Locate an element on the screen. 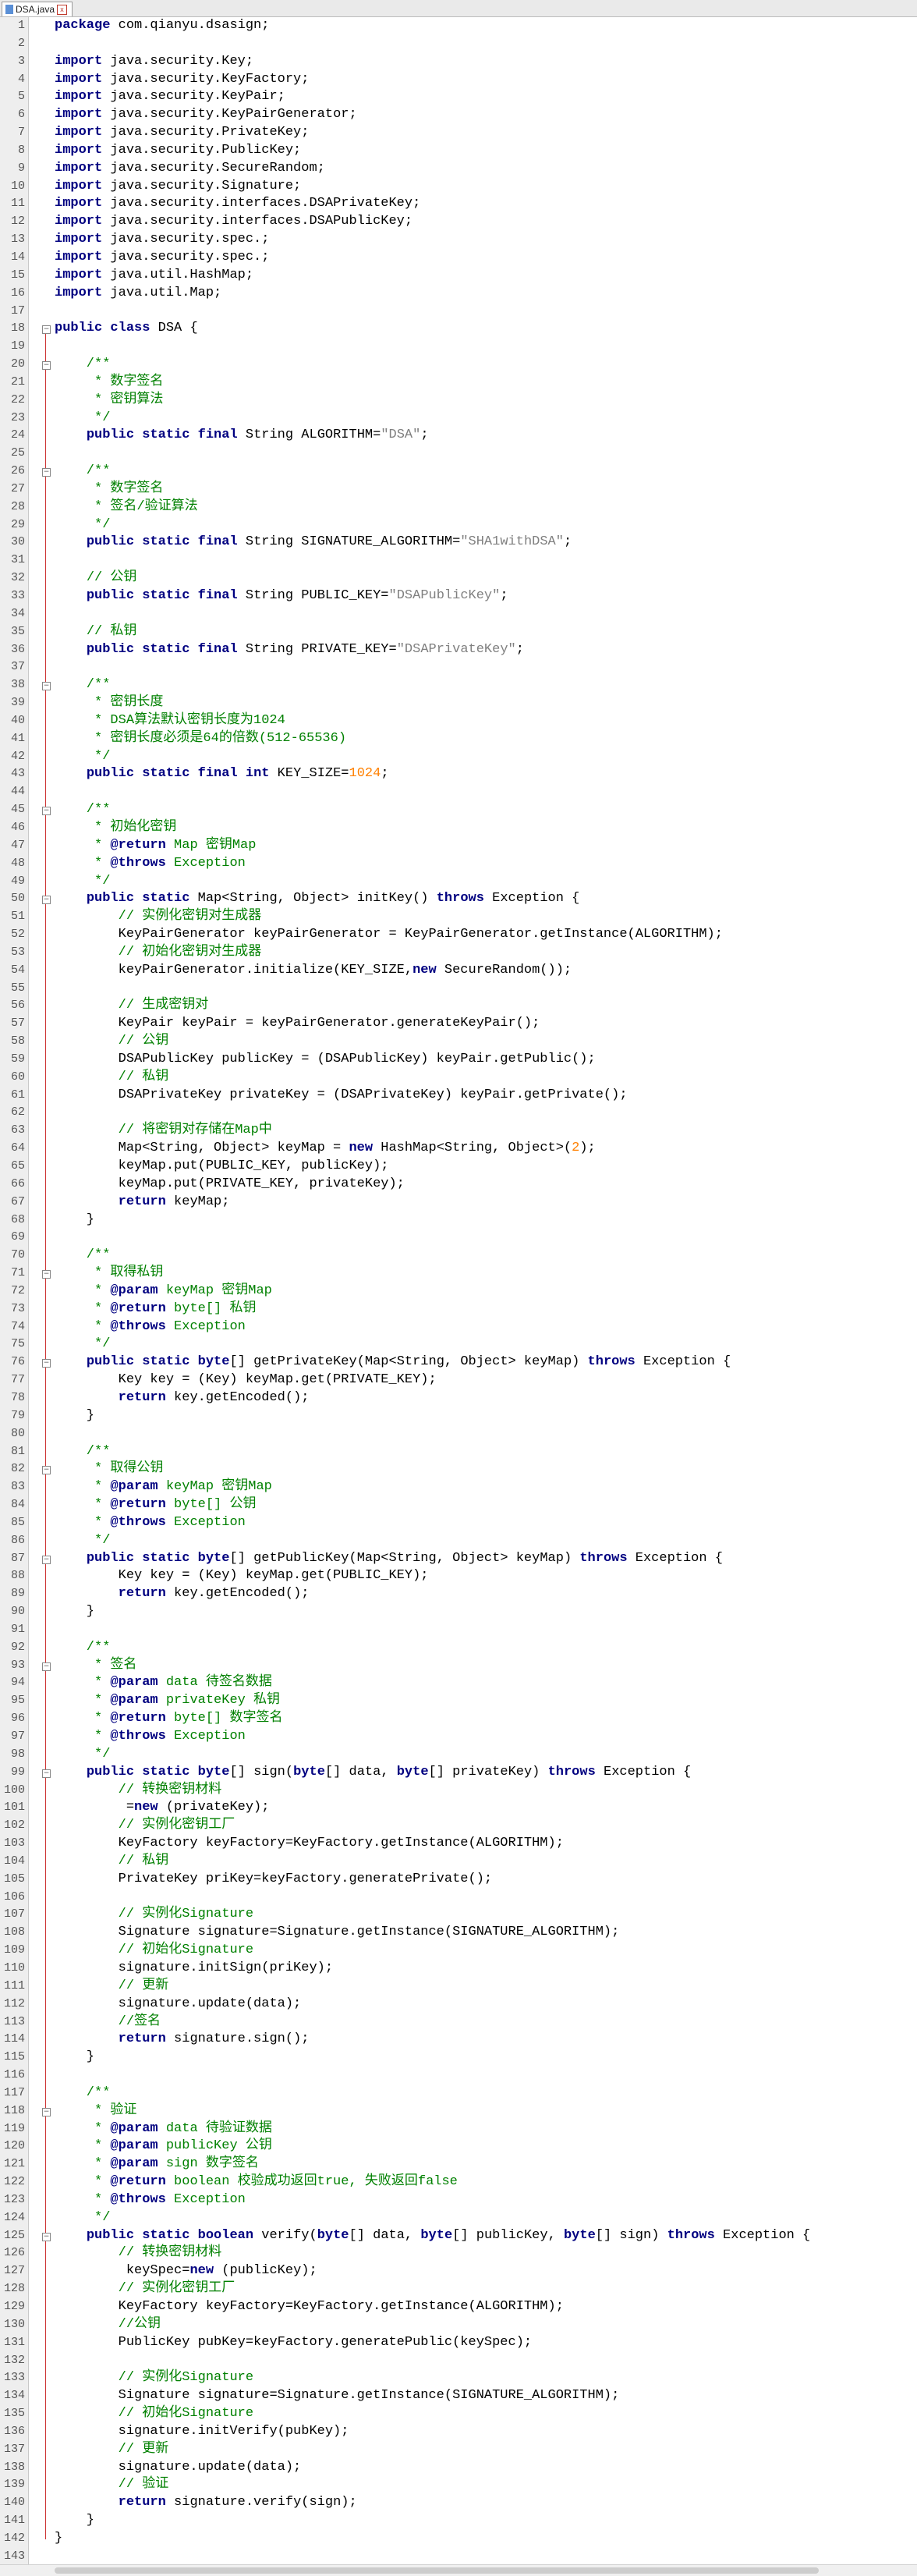 This screenshot has height=2576, width=917. code-line: 71 * 取得私钥 is located at coordinates (458, 1274).